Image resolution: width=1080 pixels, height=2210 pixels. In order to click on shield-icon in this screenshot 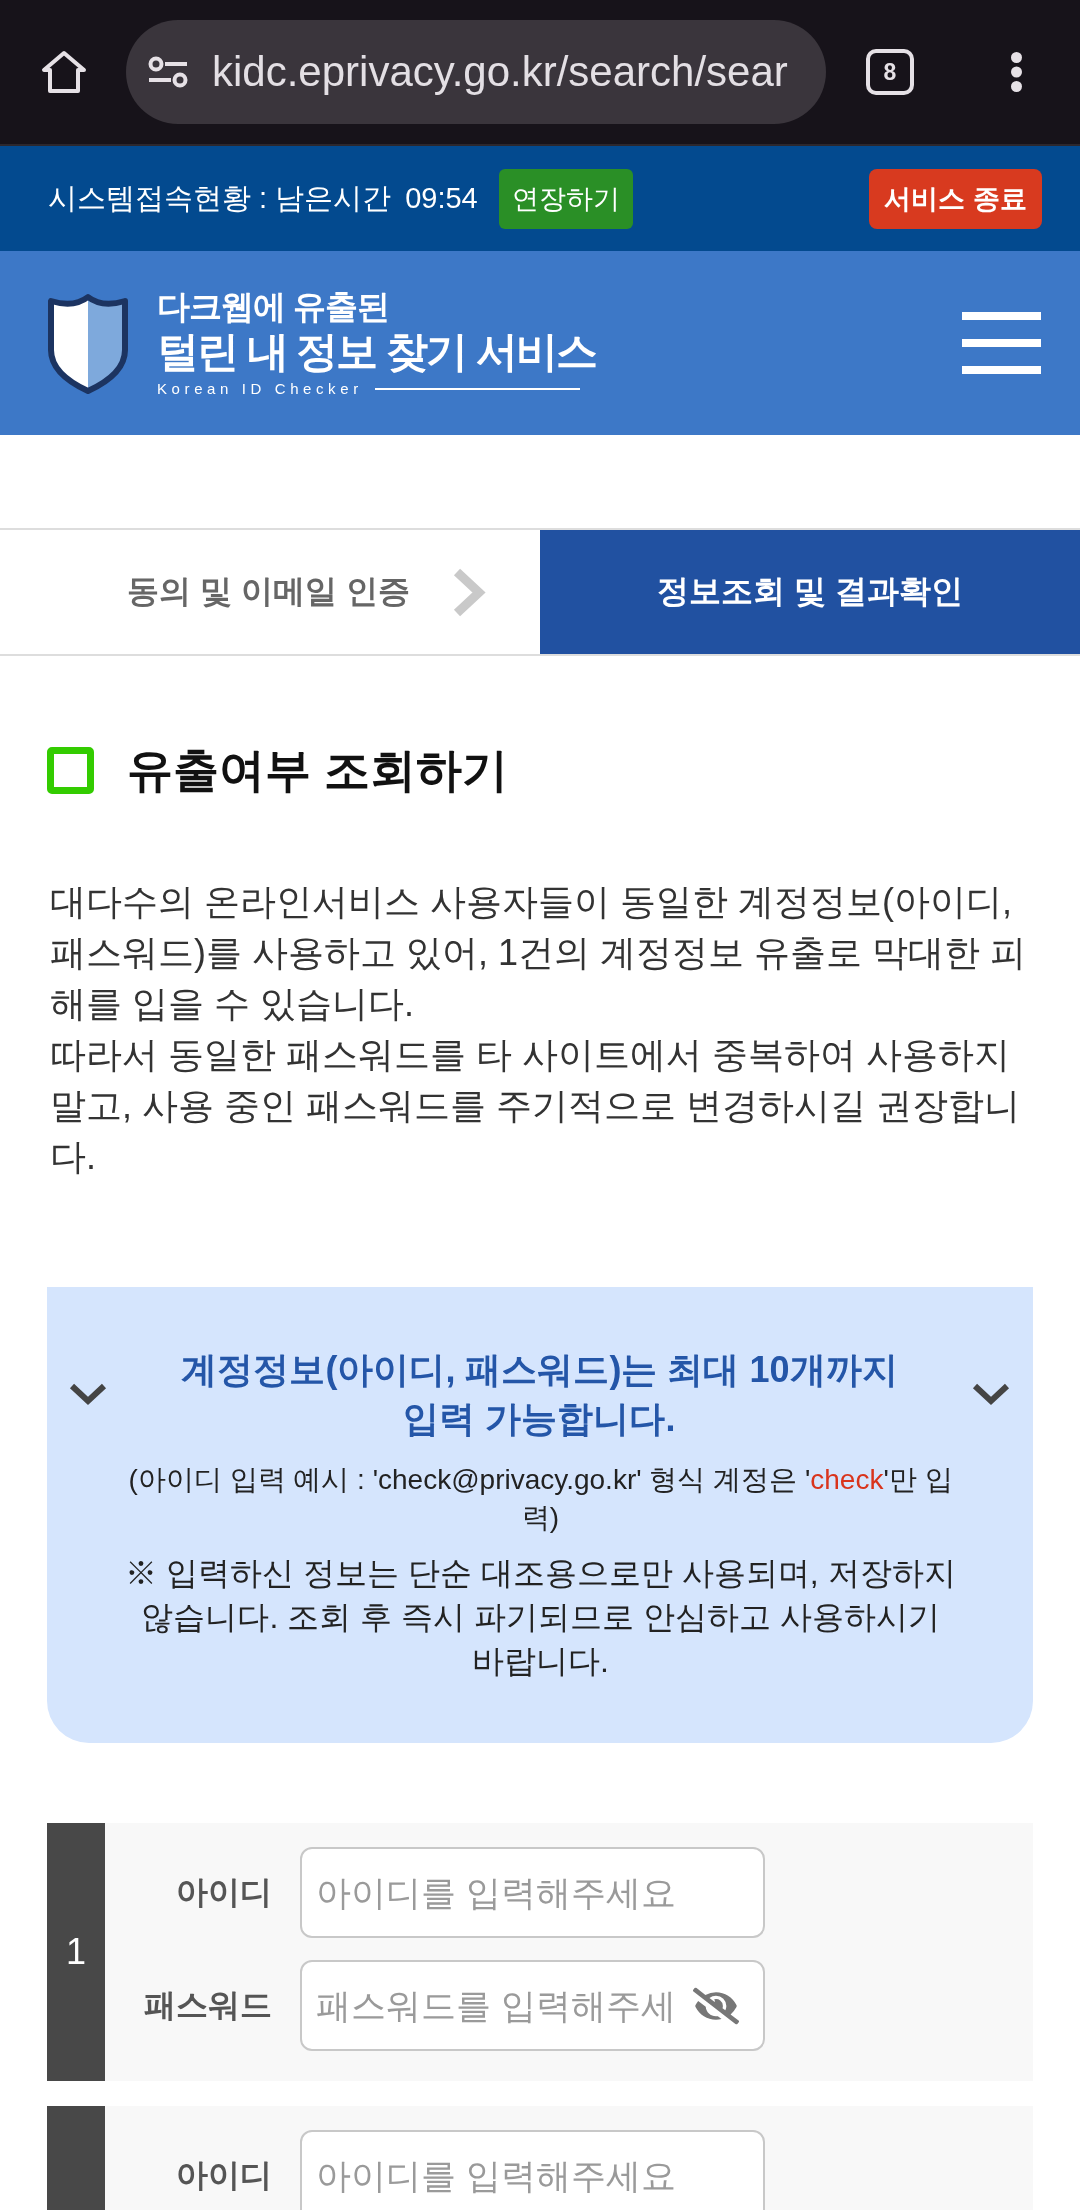, I will do `click(88, 343)`.